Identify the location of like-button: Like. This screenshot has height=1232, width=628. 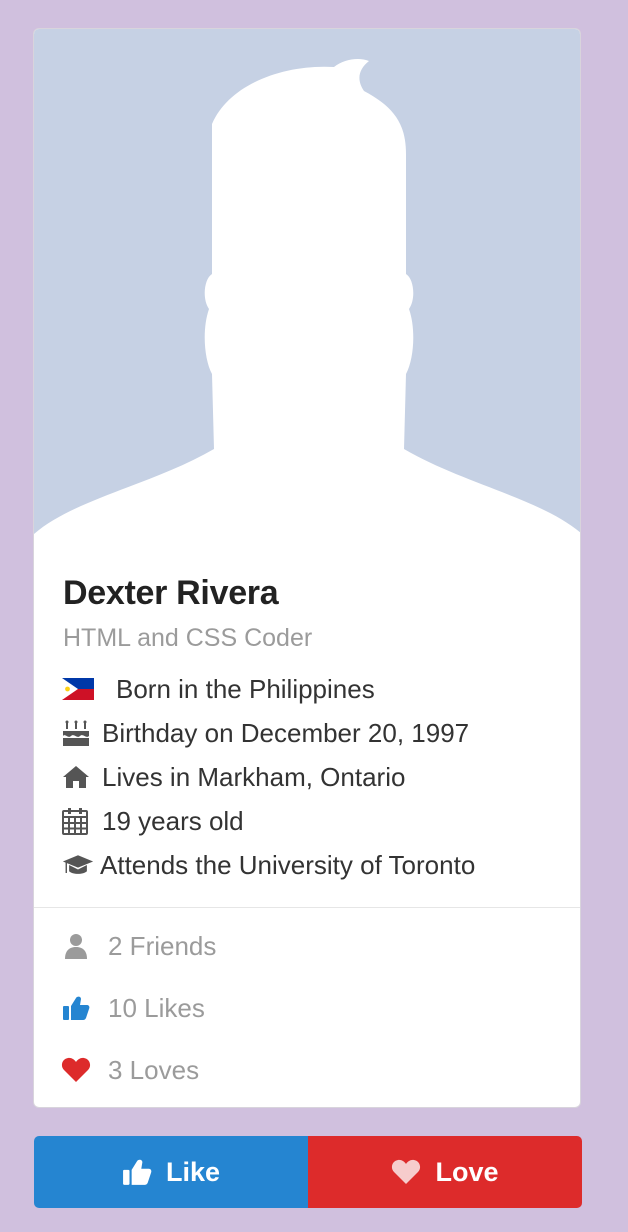
(171, 1172).